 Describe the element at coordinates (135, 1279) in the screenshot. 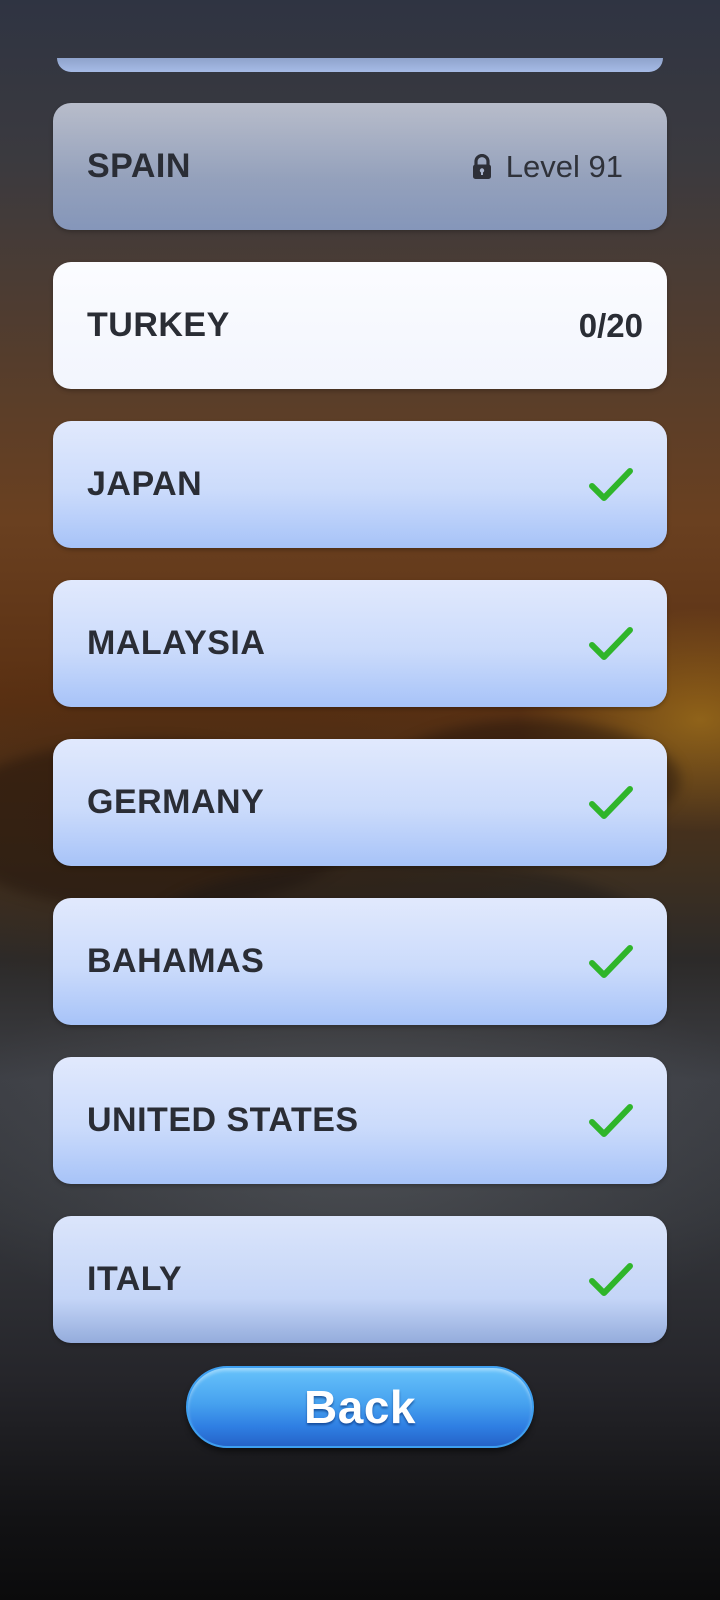

I see `country-name: ITALY` at that location.